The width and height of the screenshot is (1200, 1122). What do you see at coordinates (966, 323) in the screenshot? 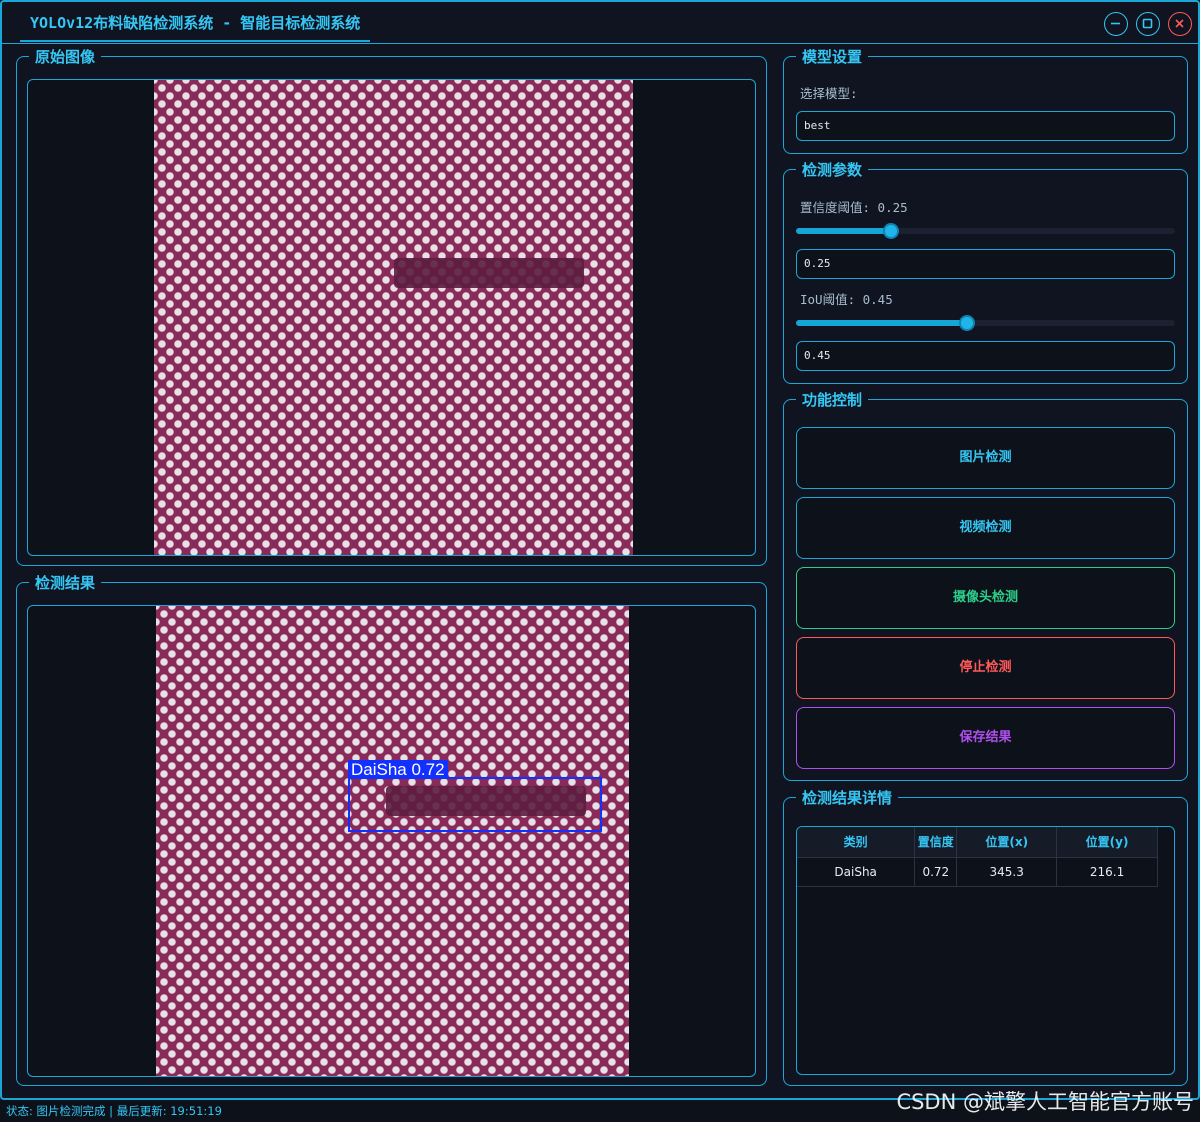
I see `iou-slider-handle` at bounding box center [966, 323].